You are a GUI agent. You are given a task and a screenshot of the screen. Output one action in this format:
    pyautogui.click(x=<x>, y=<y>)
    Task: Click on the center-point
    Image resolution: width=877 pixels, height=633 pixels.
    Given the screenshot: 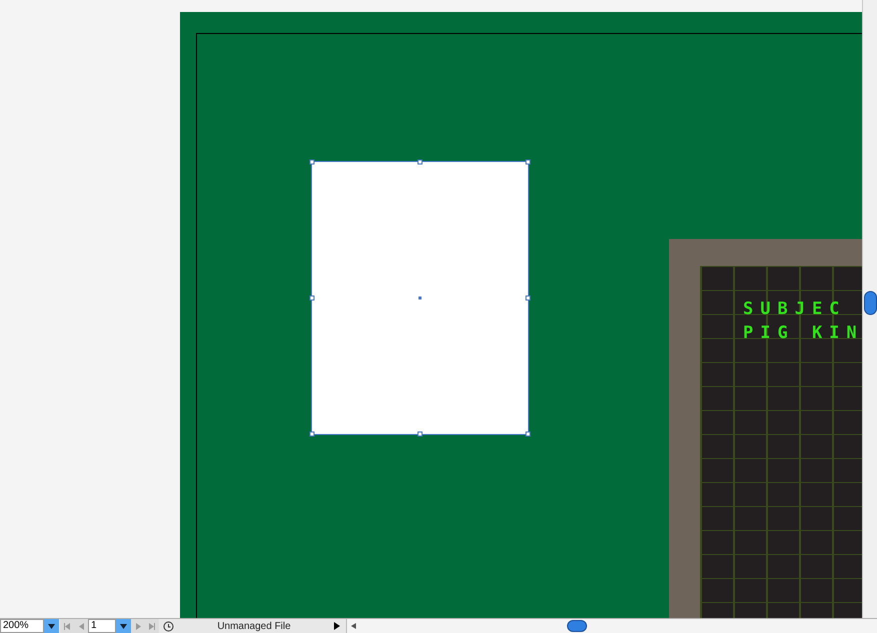 What is the action you would take?
    pyautogui.click(x=420, y=298)
    